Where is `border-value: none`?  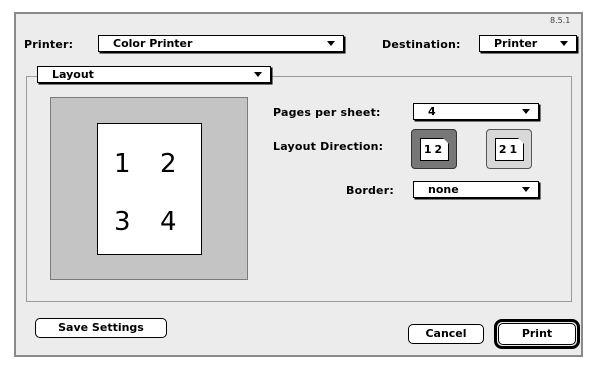 border-value: none is located at coordinates (443, 189).